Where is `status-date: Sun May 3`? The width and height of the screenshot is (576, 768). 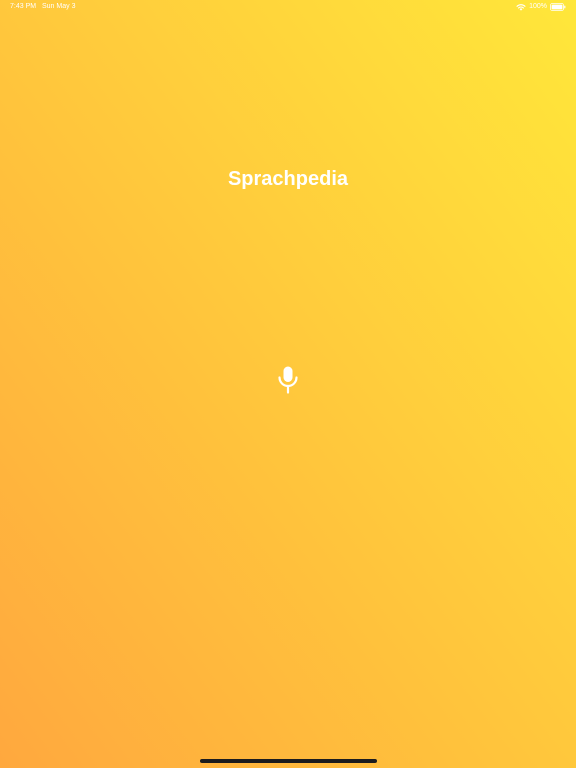 status-date: Sun May 3 is located at coordinates (59, 6).